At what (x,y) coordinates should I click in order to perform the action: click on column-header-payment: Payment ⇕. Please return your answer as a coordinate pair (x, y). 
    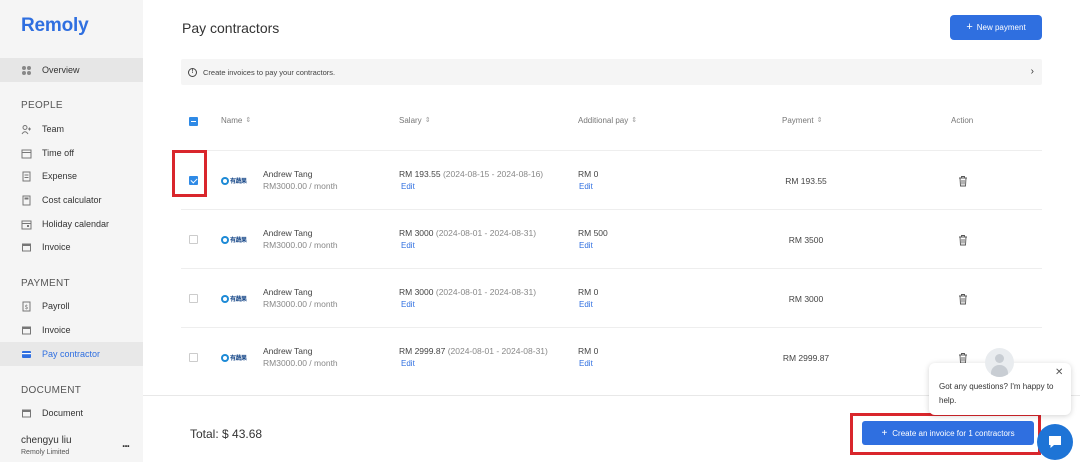
    Looking at the image, I should click on (802, 120).